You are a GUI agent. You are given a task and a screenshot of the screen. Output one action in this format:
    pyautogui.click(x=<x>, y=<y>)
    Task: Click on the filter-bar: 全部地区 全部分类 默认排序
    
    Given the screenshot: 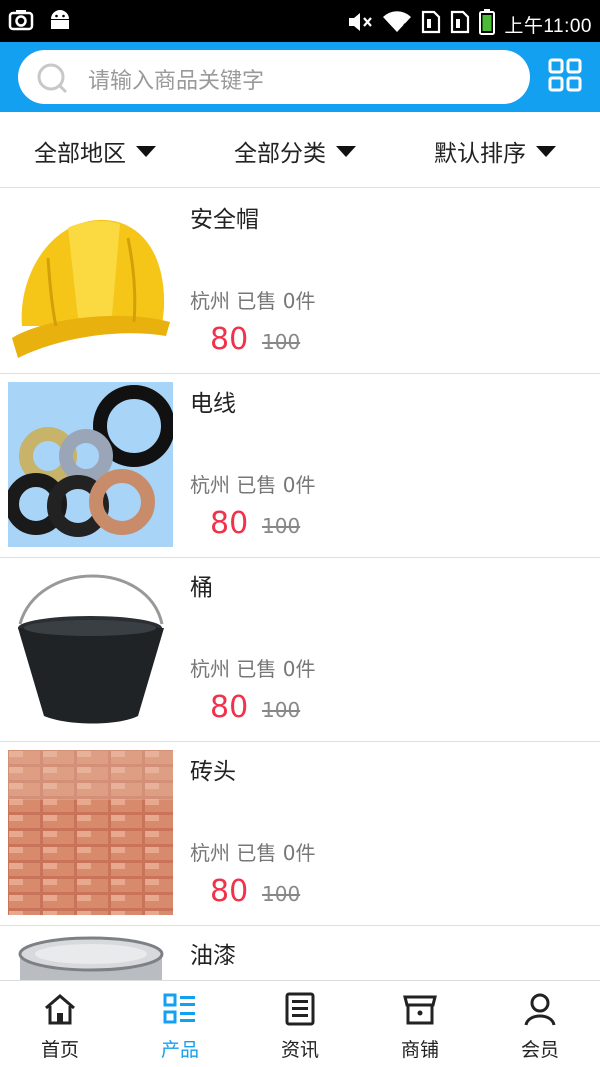 What is the action you would take?
    pyautogui.click(x=300, y=150)
    